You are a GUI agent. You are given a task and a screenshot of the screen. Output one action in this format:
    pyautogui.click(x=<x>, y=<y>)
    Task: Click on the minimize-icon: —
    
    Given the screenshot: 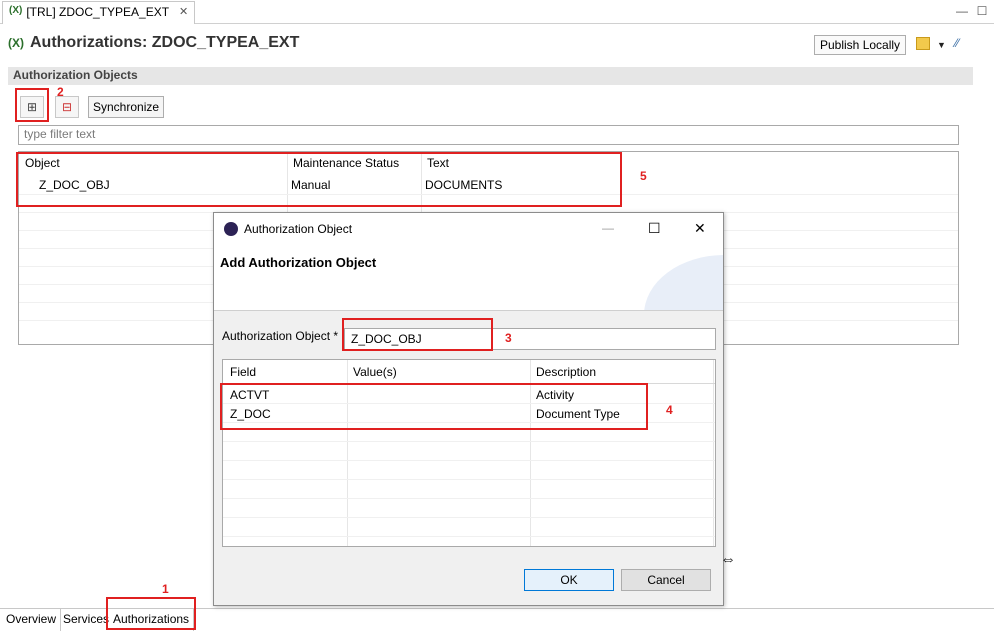 What is the action you would take?
    pyautogui.click(x=962, y=11)
    